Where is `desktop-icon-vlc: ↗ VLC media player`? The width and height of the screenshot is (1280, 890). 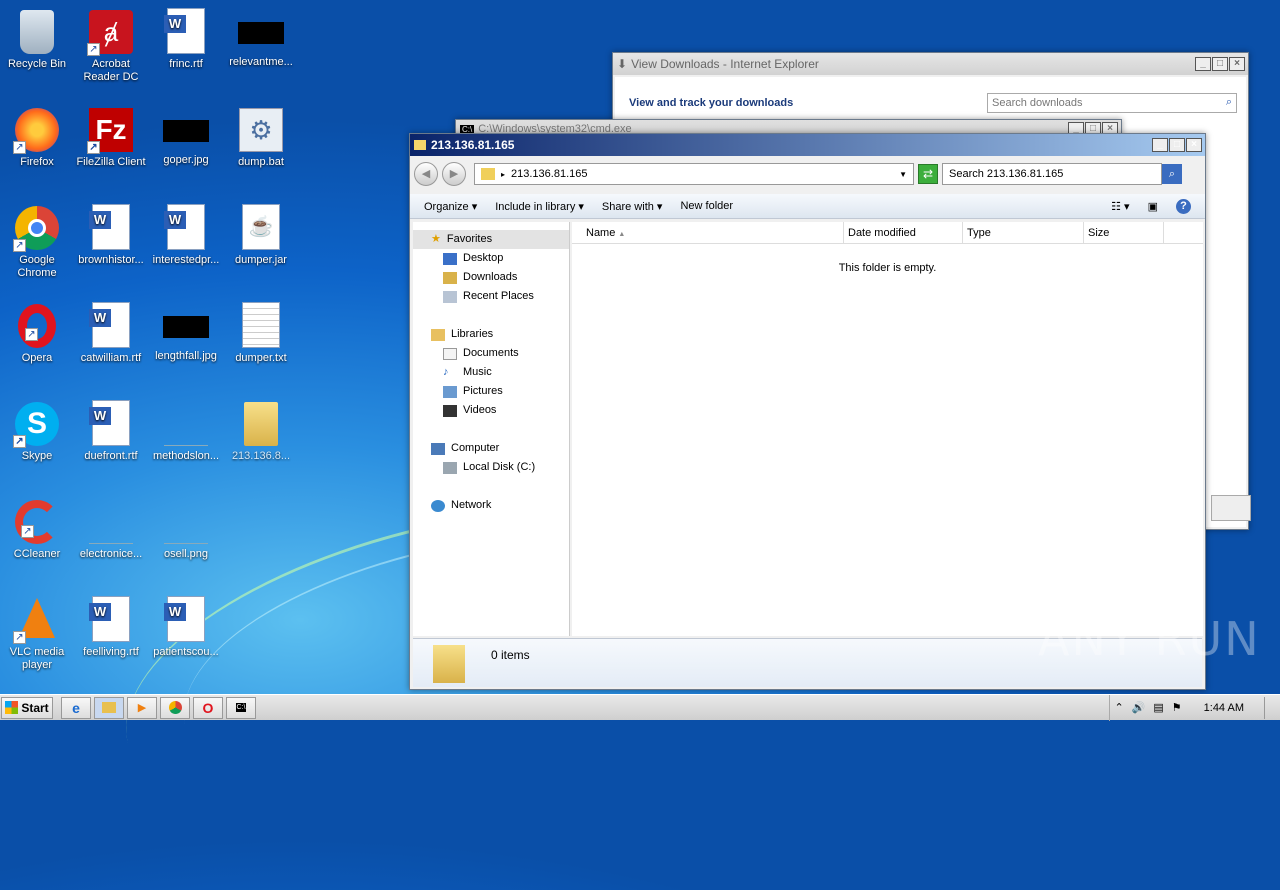 desktop-icon-vlc: ↗ VLC media player is located at coordinates (37, 632).